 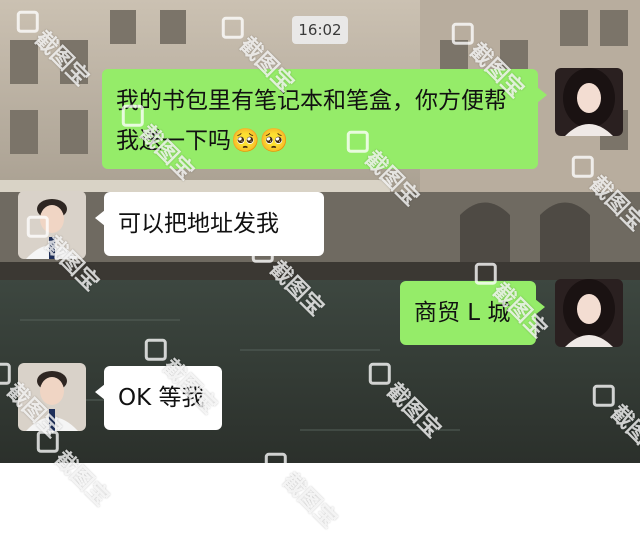 I want to click on message-text: OK 等我, so click(x=161, y=398).